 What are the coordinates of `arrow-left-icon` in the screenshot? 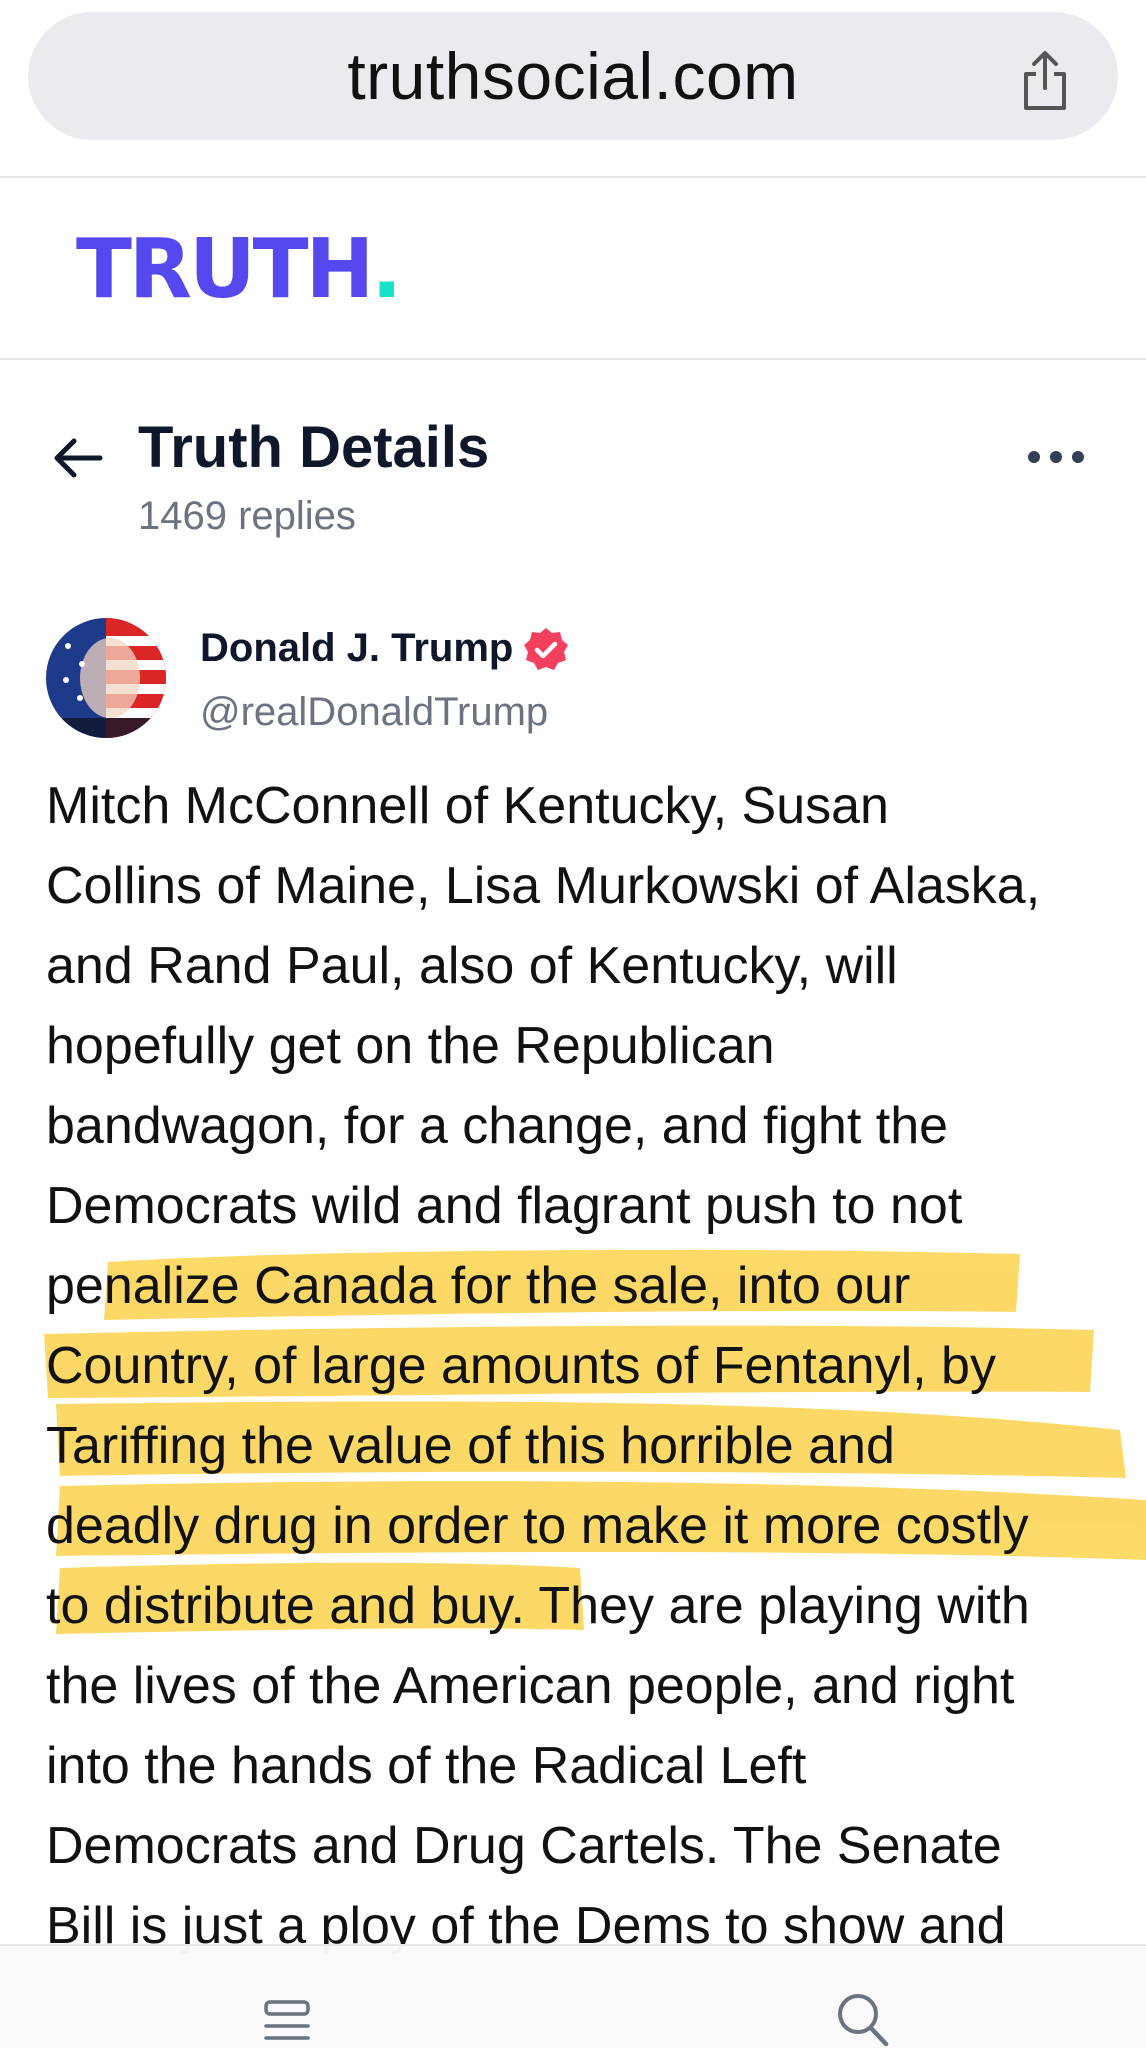 It's located at (78, 458).